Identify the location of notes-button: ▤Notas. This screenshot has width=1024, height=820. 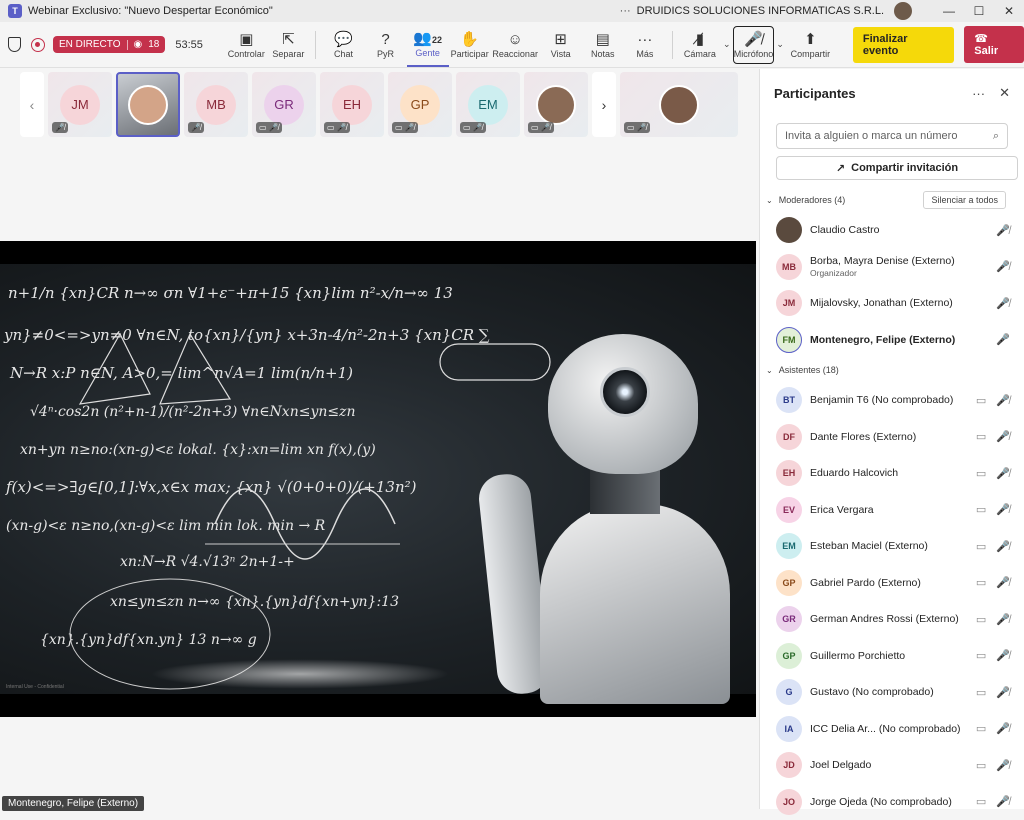
(603, 45).